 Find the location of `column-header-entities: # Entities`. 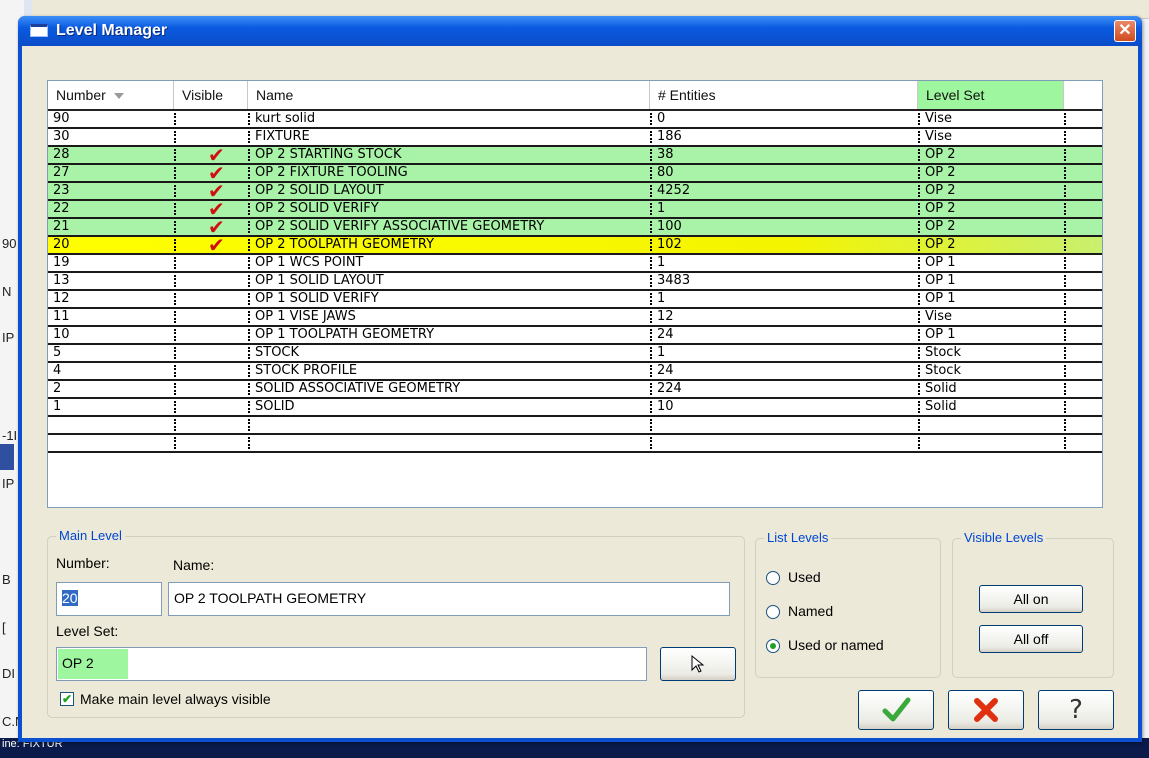

column-header-entities: # Entities is located at coordinates (784, 95).